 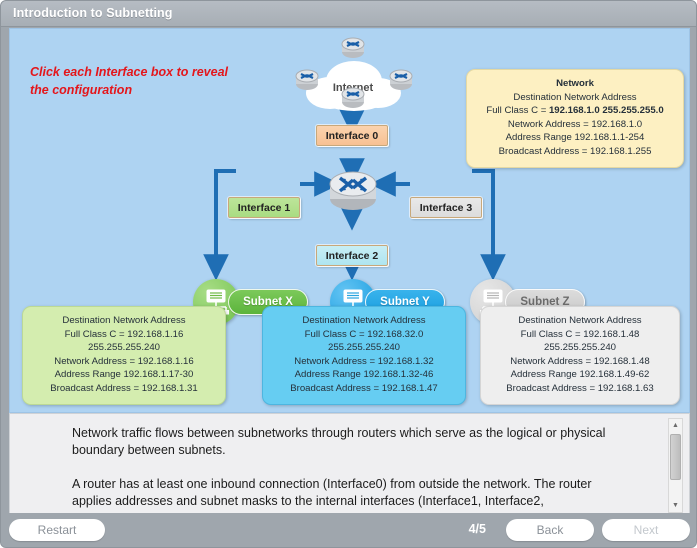 I want to click on cloud-router-left, so click(x=307, y=79).